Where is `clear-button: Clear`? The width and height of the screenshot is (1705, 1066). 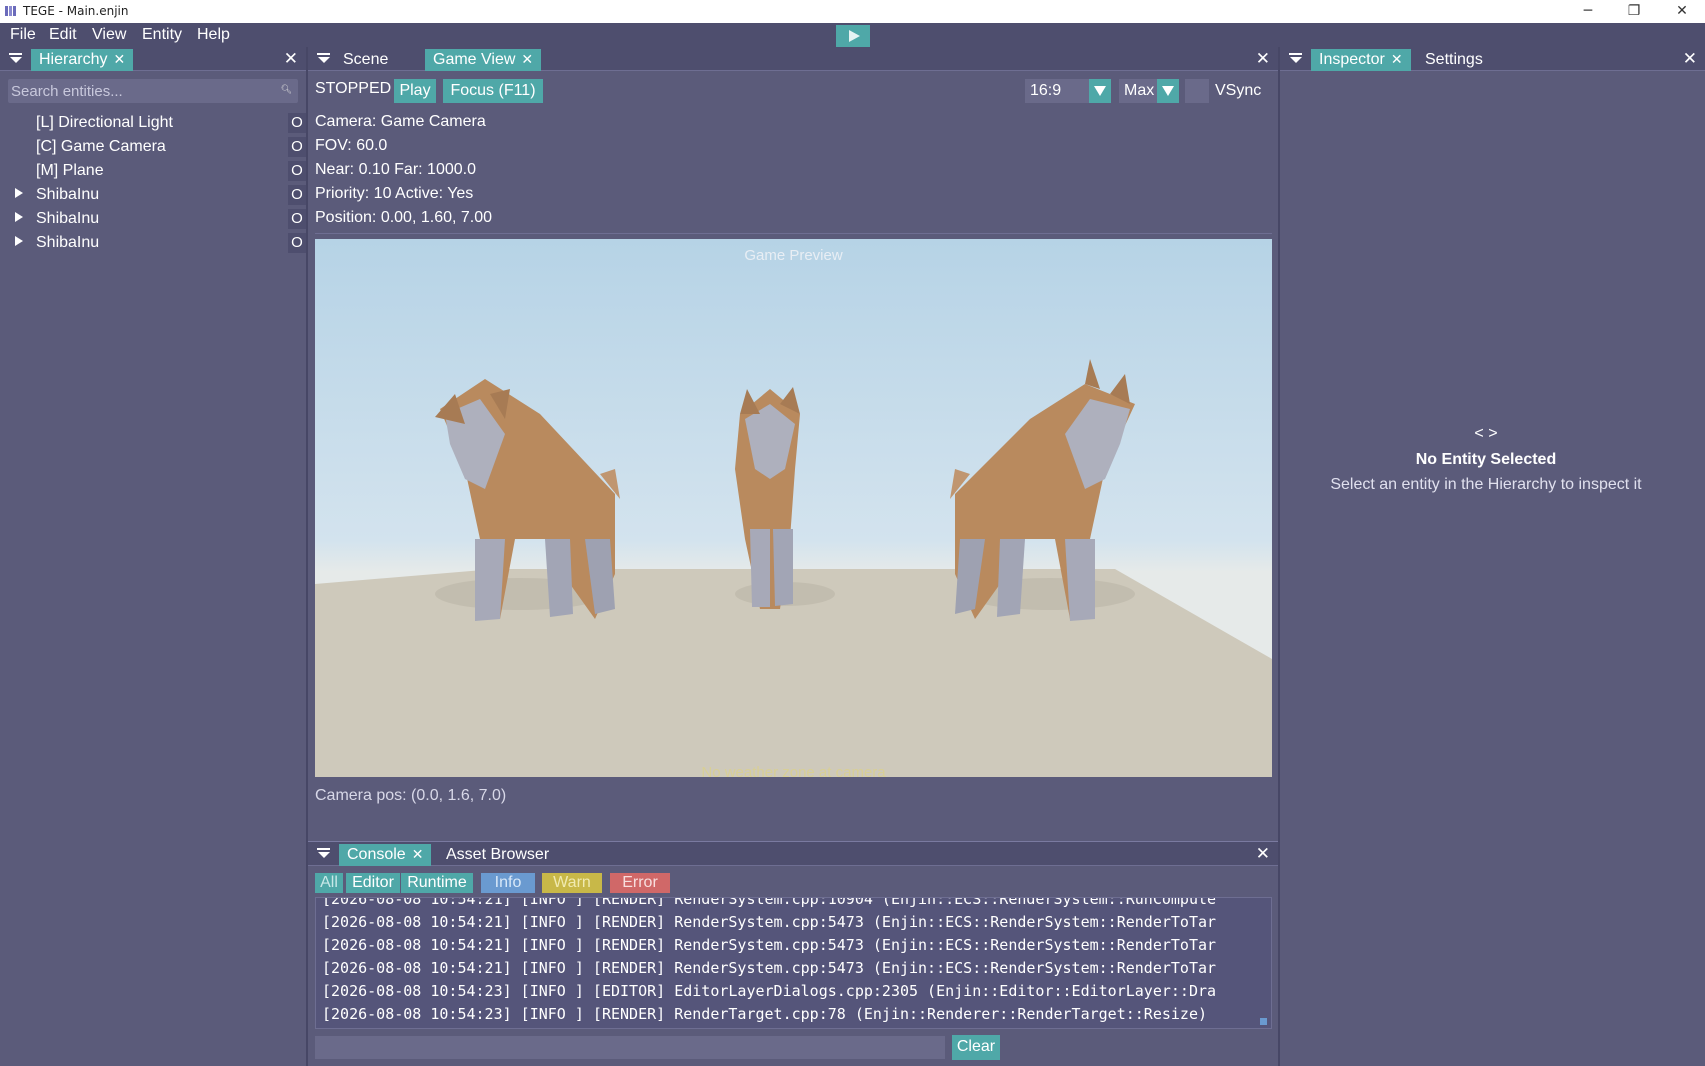
clear-button: Clear is located at coordinates (976, 1047).